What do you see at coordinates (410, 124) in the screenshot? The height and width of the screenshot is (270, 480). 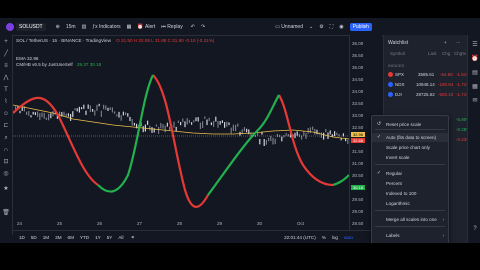 I see `menu-item: ↺ Reset price scale` at bounding box center [410, 124].